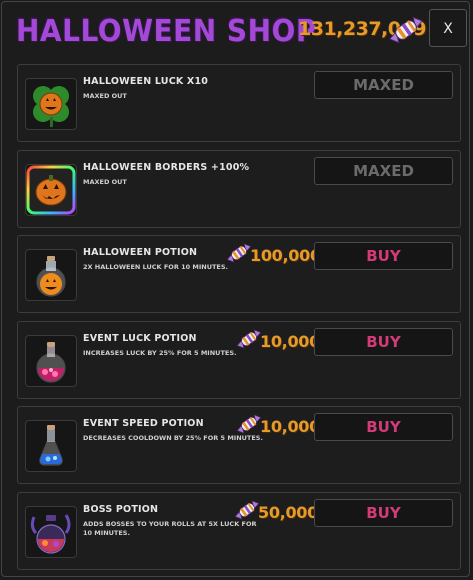  Describe the element at coordinates (288, 512) in the screenshot. I see `item-price: 50,000` at that location.